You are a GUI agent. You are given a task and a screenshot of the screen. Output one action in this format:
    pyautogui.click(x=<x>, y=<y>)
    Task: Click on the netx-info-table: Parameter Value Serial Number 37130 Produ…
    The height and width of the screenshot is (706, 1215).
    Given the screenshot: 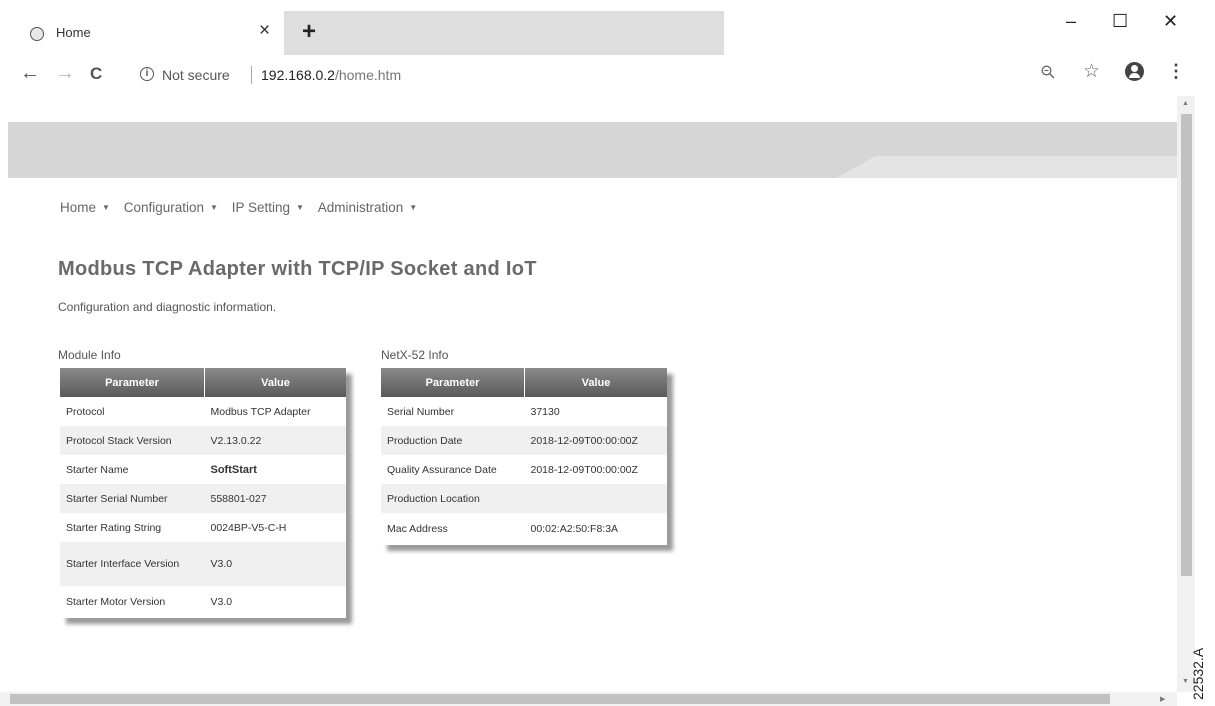 What is the action you would take?
    pyautogui.click(x=524, y=456)
    